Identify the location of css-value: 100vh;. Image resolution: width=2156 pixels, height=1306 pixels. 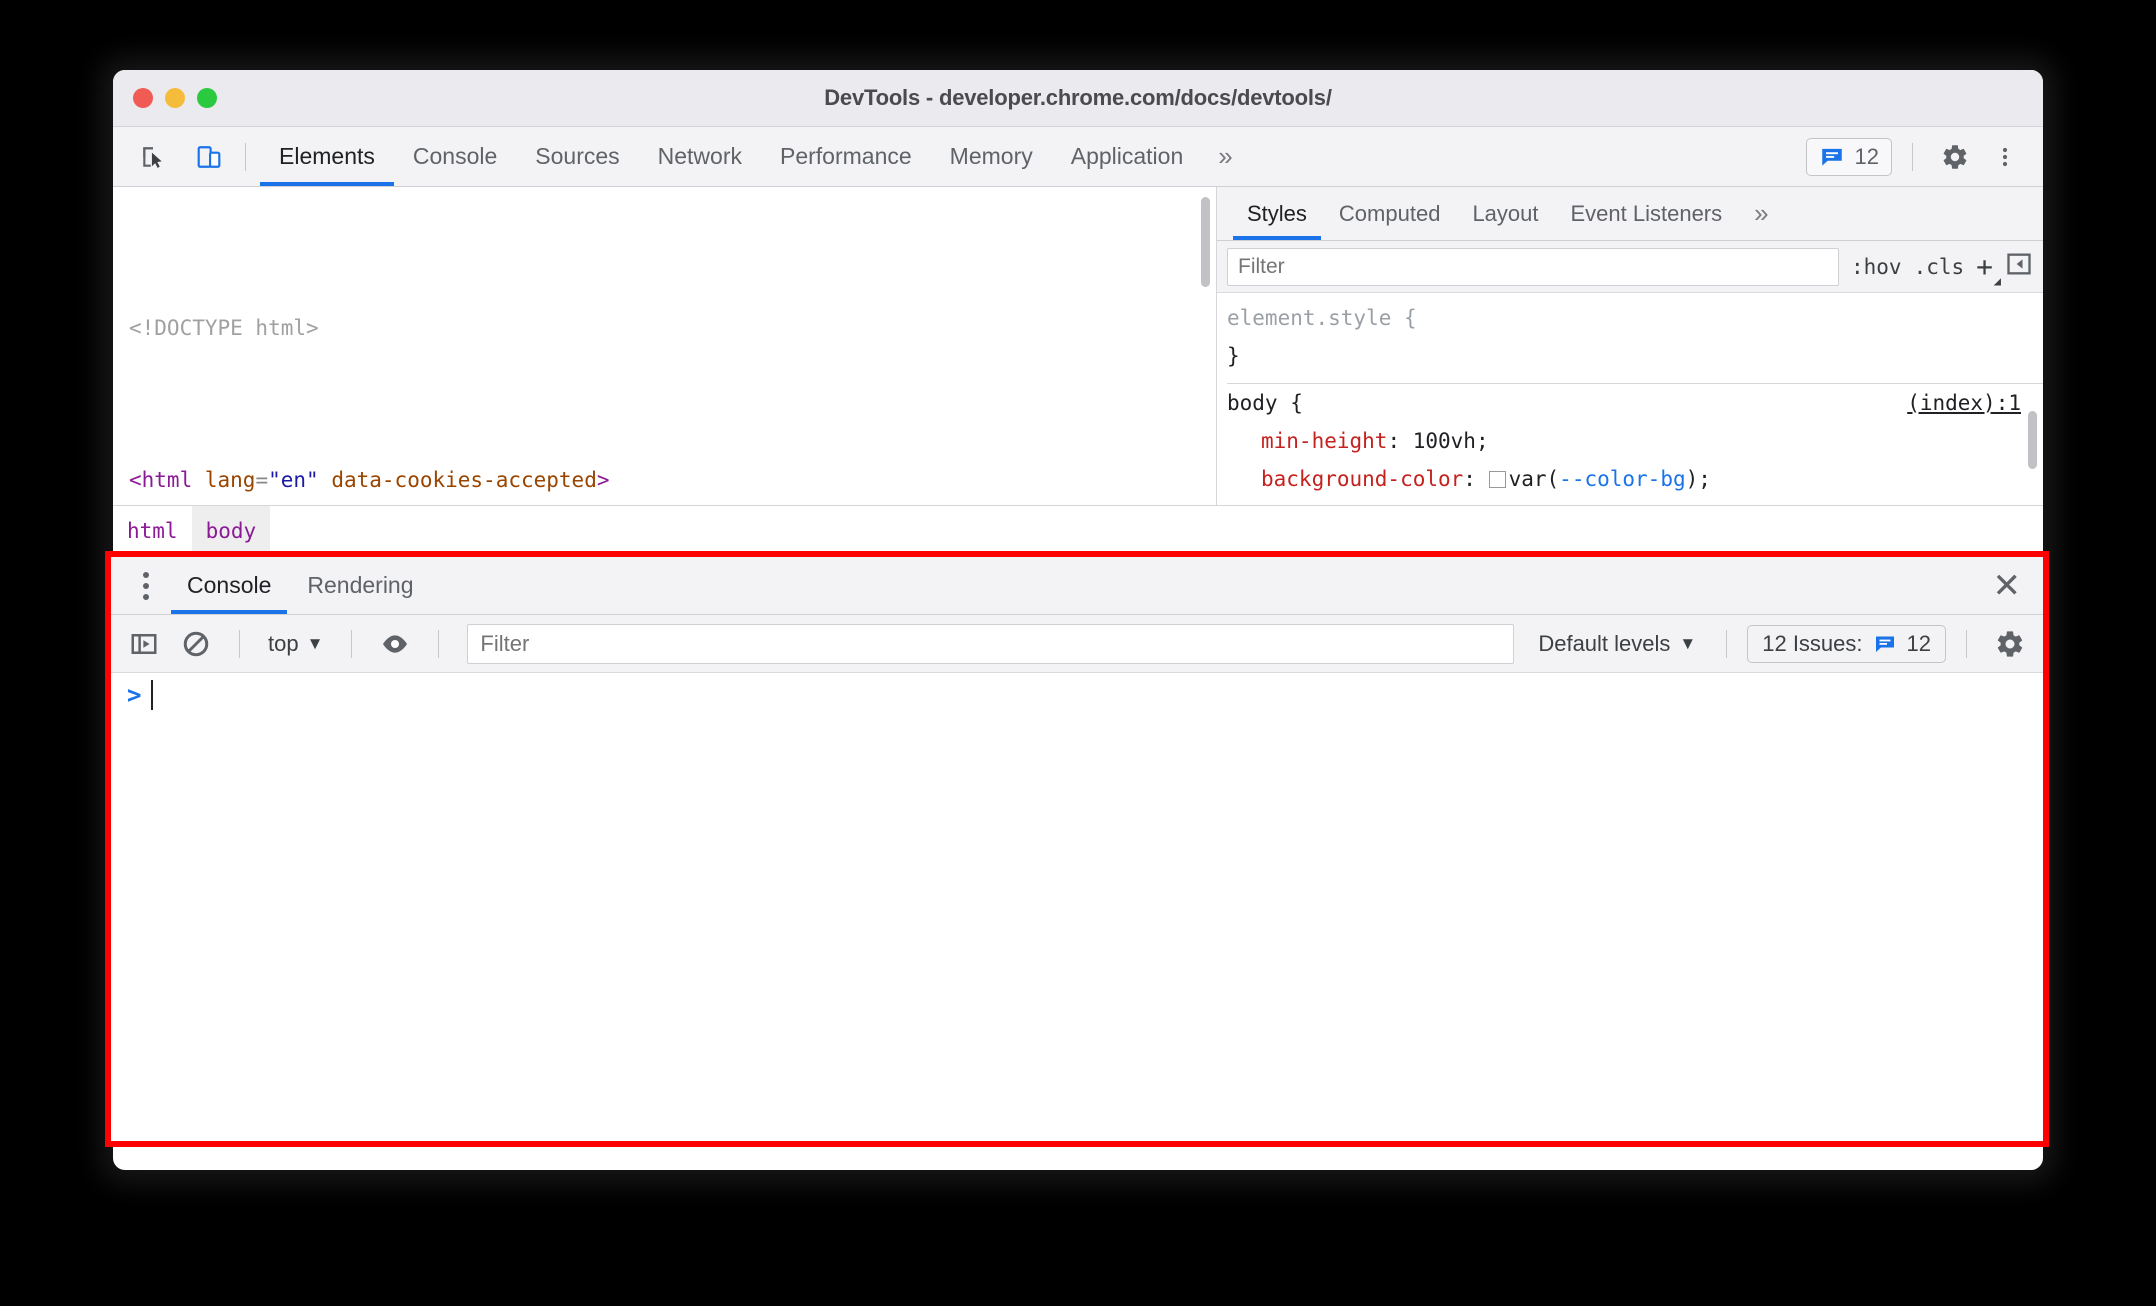
(1450, 441).